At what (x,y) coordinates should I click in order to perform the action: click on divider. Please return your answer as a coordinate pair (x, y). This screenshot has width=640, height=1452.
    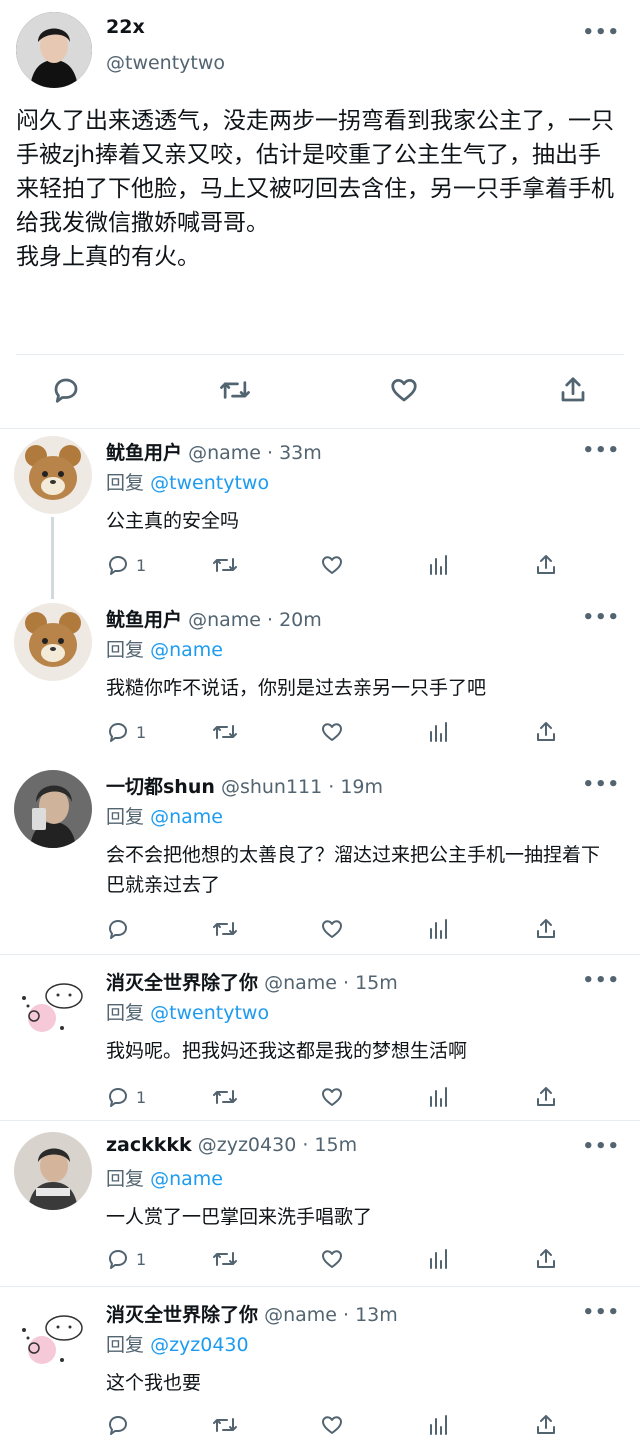
    Looking at the image, I should click on (320, 354).